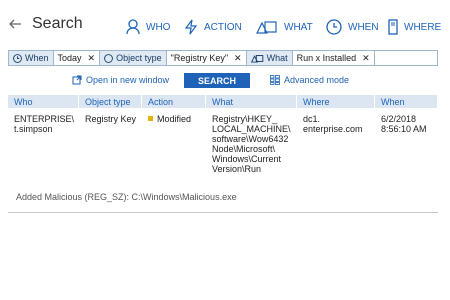 The image size is (450, 300). I want to click on filter-key: What, so click(269, 58).